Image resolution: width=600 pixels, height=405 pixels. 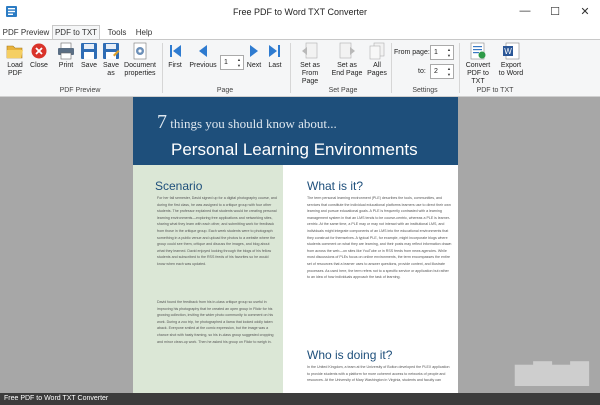 I want to click on set-from-label-1: Set as, so click(x=310, y=65).